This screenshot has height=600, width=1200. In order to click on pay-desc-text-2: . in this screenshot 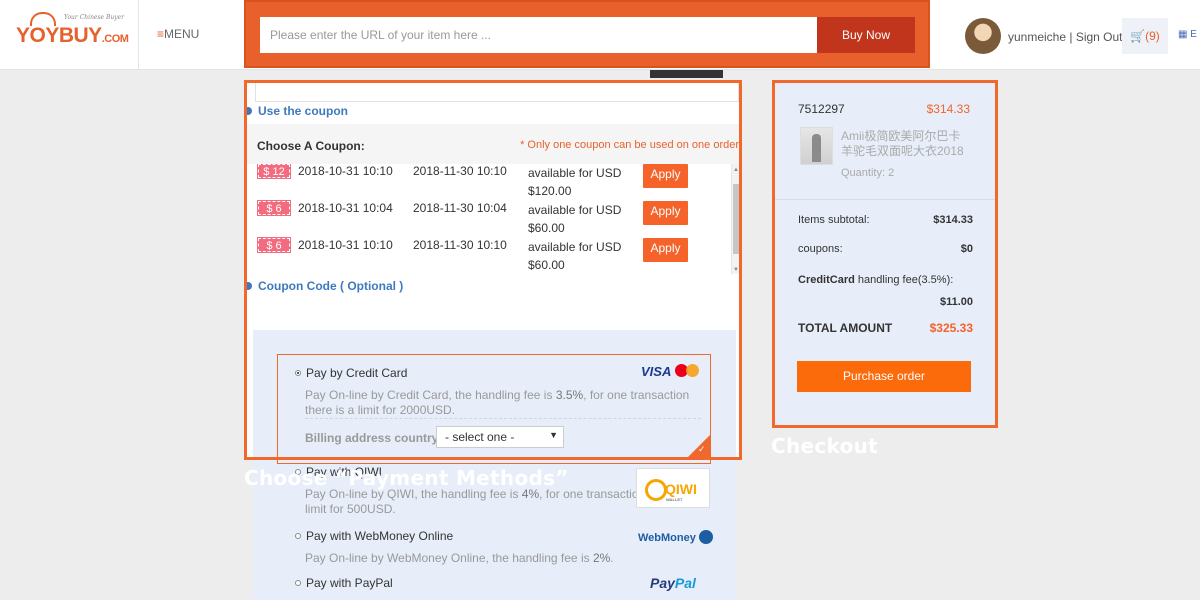, I will do `click(612, 558)`.